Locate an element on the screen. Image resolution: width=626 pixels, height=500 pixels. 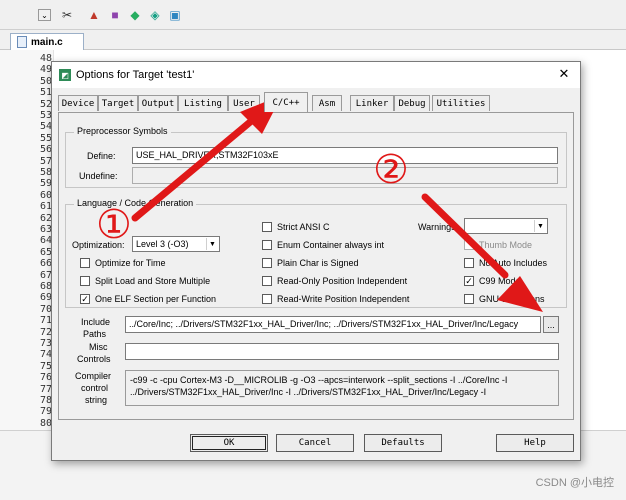
editor-tab-strip: main.c is located at coordinates (313, 40).